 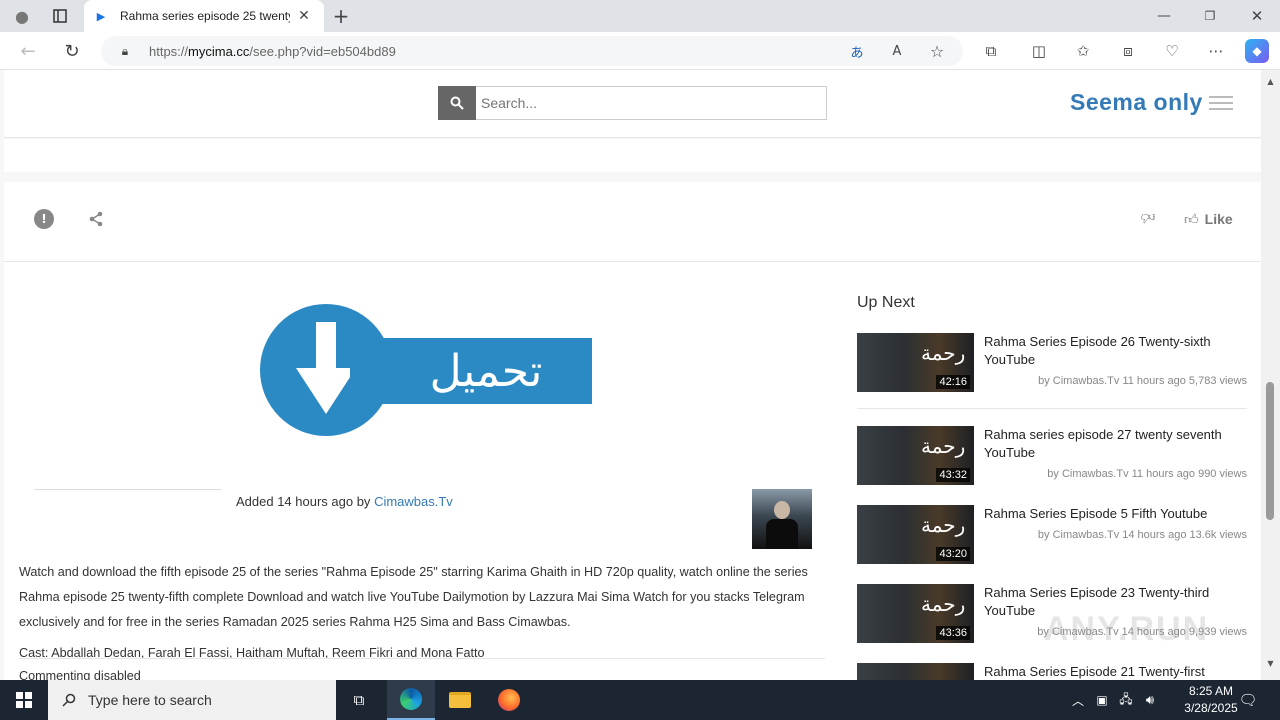 I want to click on video-thumbnail: رحمة 43:20, so click(x=915, y=534).